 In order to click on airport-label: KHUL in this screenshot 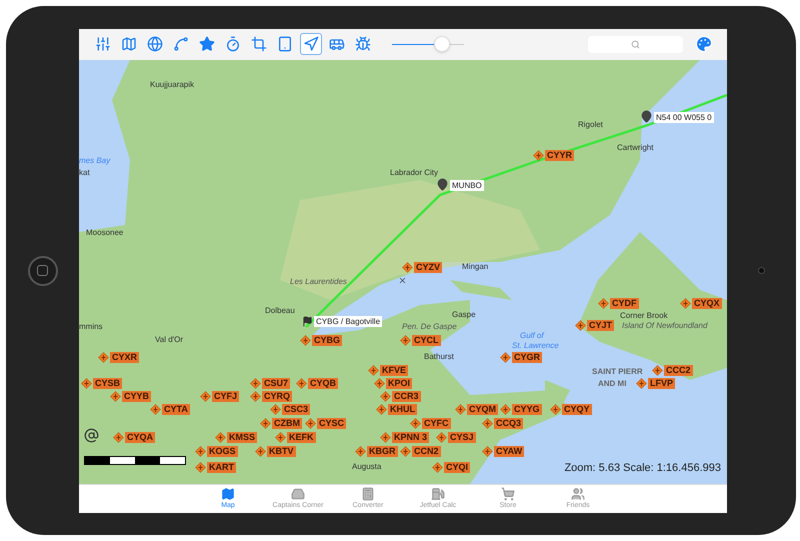, I will do `click(402, 409)`.